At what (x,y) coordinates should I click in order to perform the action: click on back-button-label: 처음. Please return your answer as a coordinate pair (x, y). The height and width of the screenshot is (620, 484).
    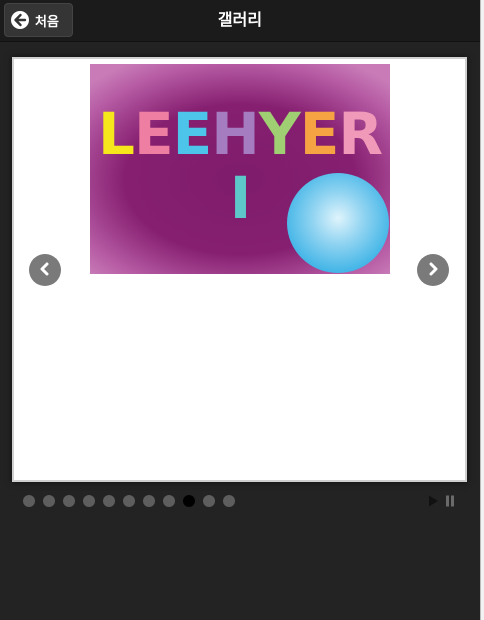
    Looking at the image, I should click on (47, 22).